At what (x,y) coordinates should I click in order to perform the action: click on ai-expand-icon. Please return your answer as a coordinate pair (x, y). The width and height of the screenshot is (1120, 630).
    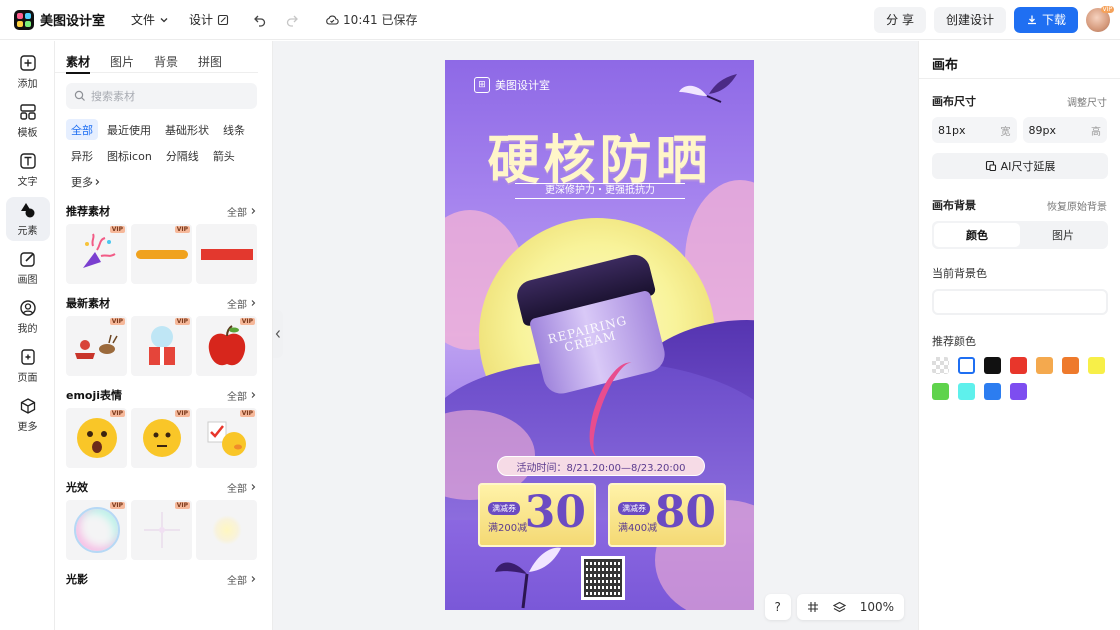
    Looking at the image, I should click on (990, 166).